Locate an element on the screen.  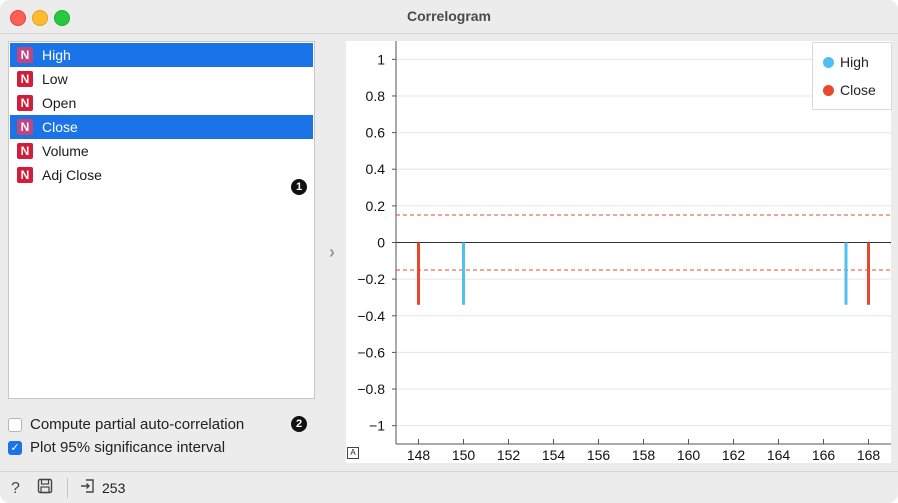
significance-interval-option: ✓ Plot 95% significance interval is located at coordinates (116, 447).